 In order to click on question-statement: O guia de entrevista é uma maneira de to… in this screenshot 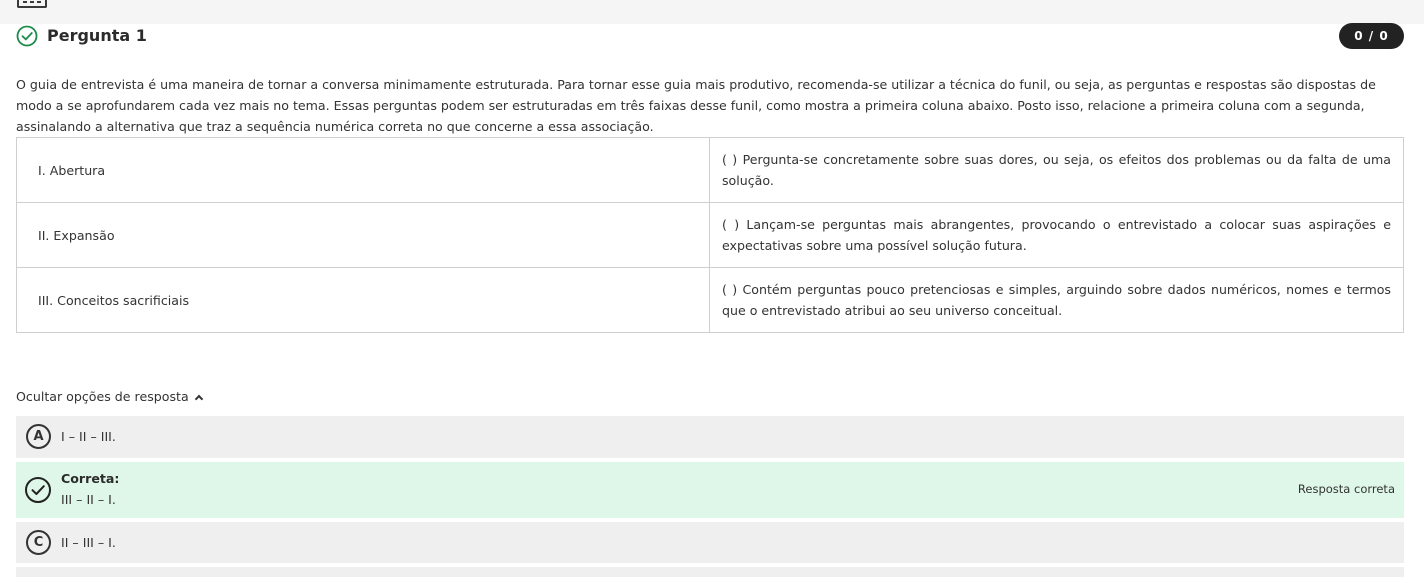, I will do `click(696, 105)`.